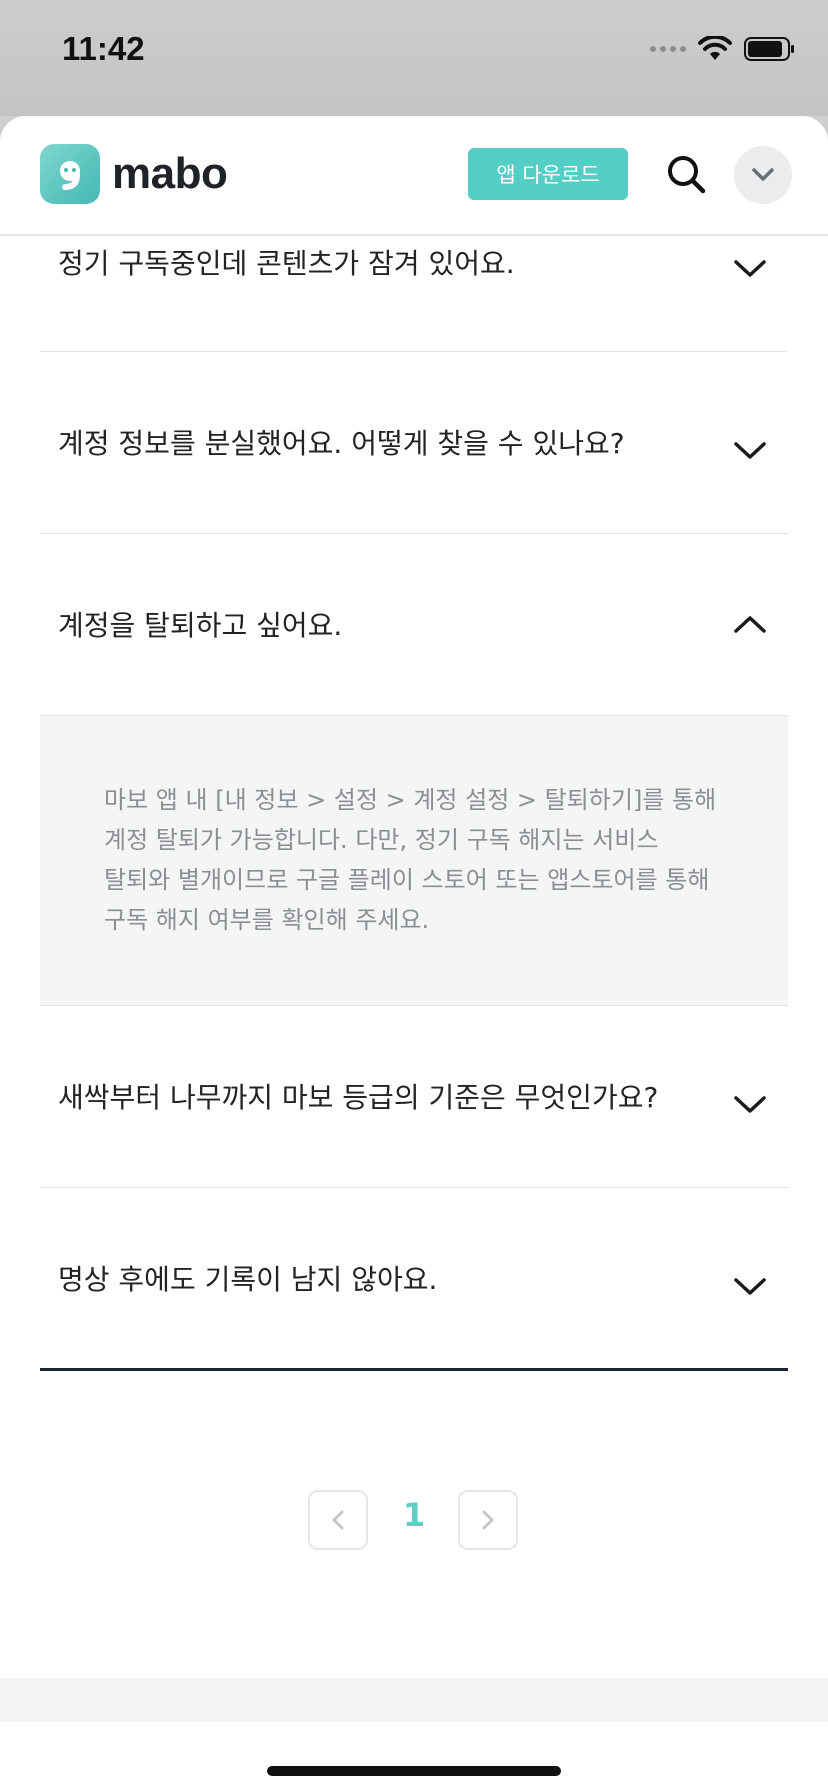 This screenshot has height=1792, width=828. I want to click on faq-item: 계정 정보를 분실했어요. 어떻게 찾을 수 있나요?, so click(414, 443).